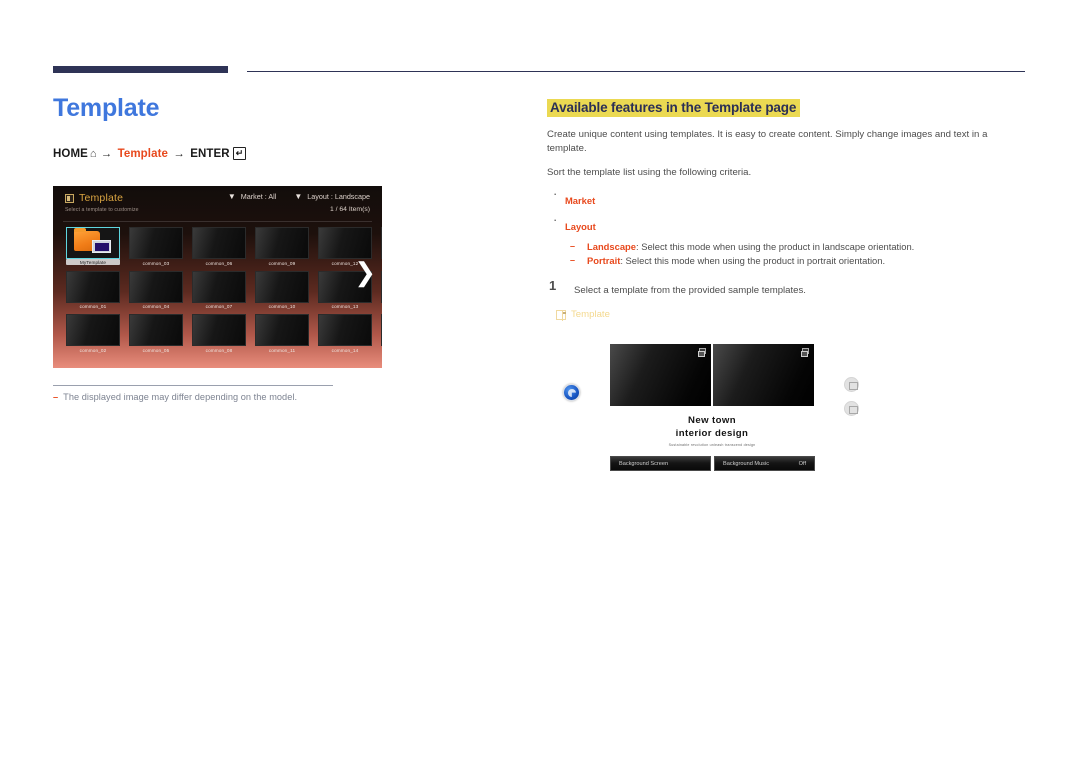 The height and width of the screenshot is (763, 1080). Describe the element at coordinates (217, 221) in the screenshot. I see `tv-divider` at that location.